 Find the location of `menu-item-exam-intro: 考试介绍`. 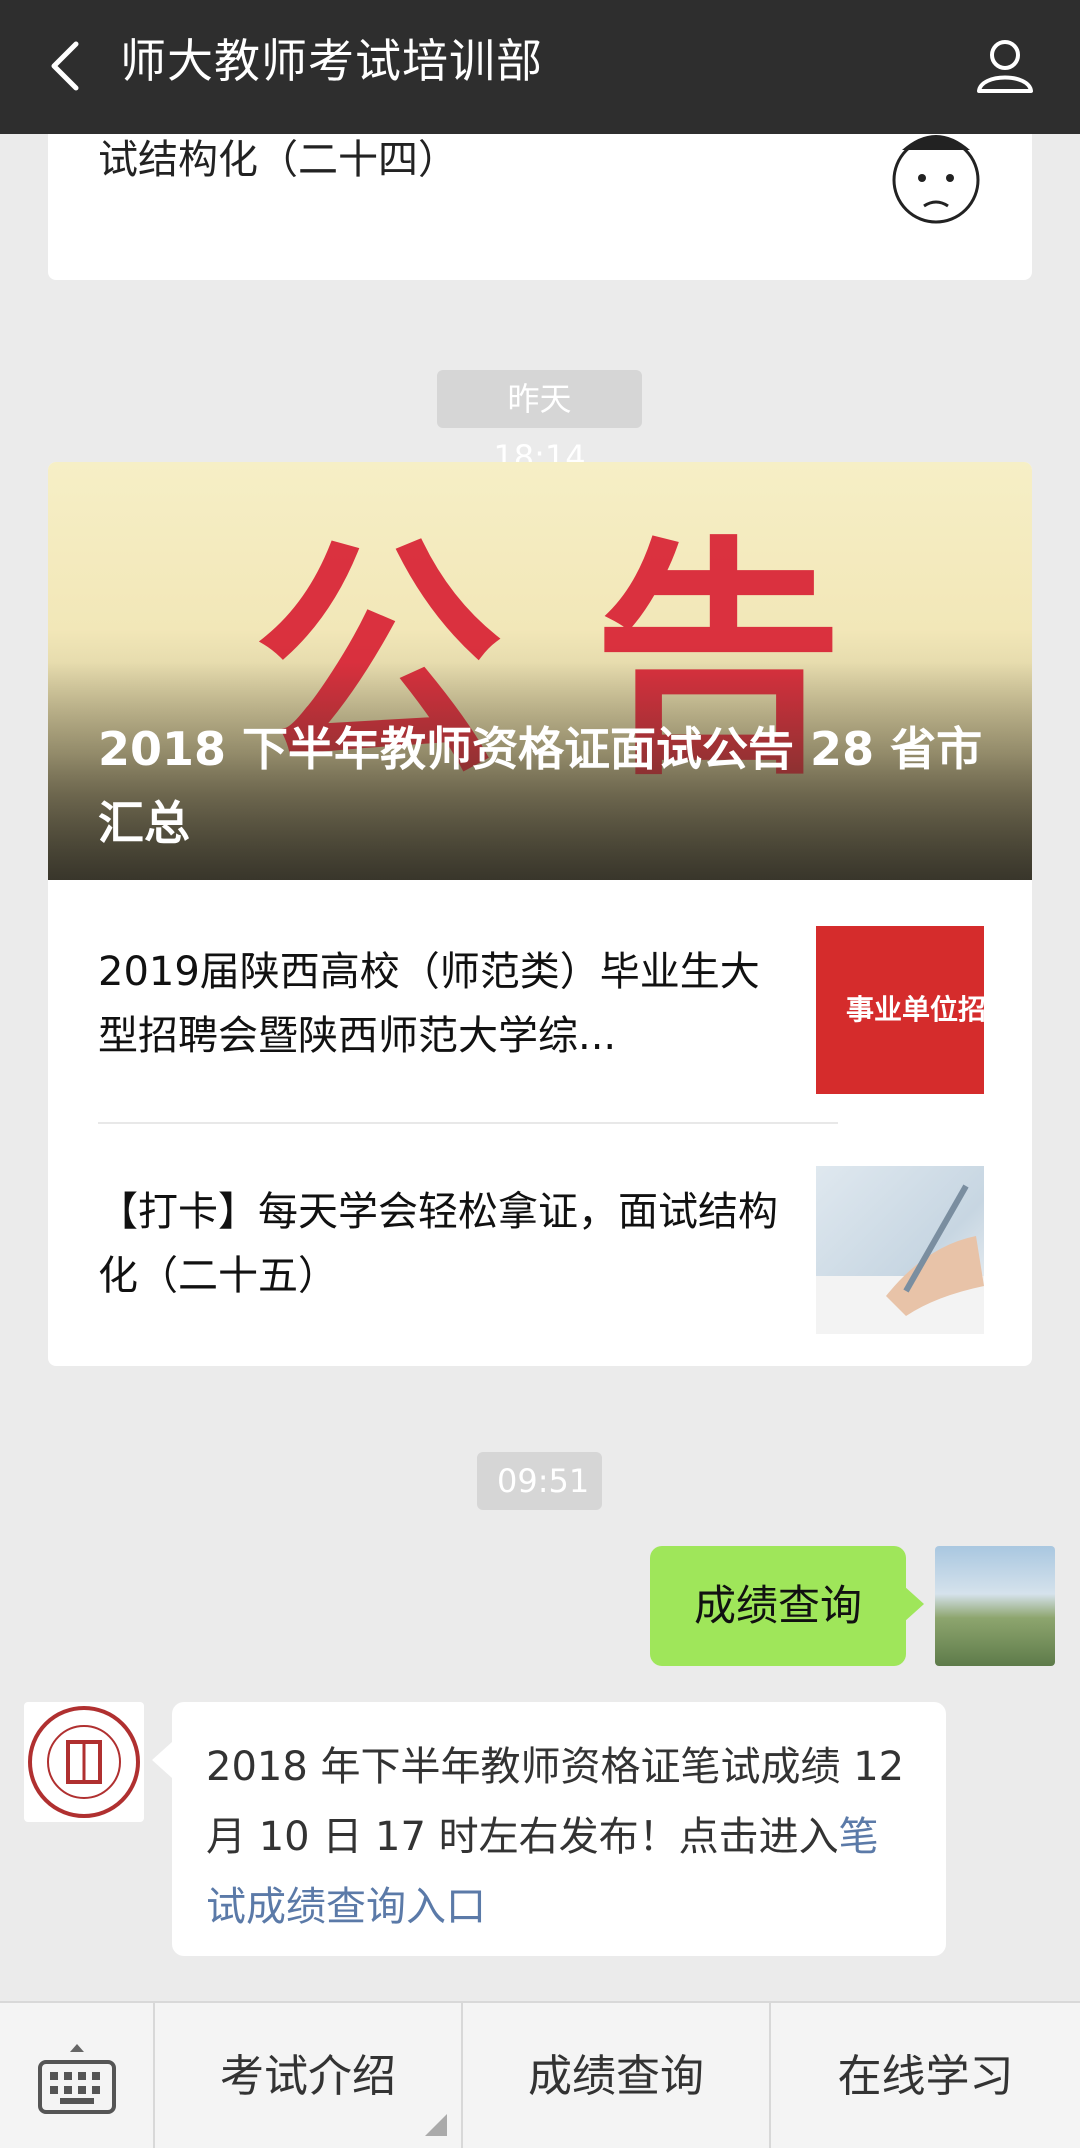

menu-item-exam-intro: 考试介绍 is located at coordinates (309, 2075).